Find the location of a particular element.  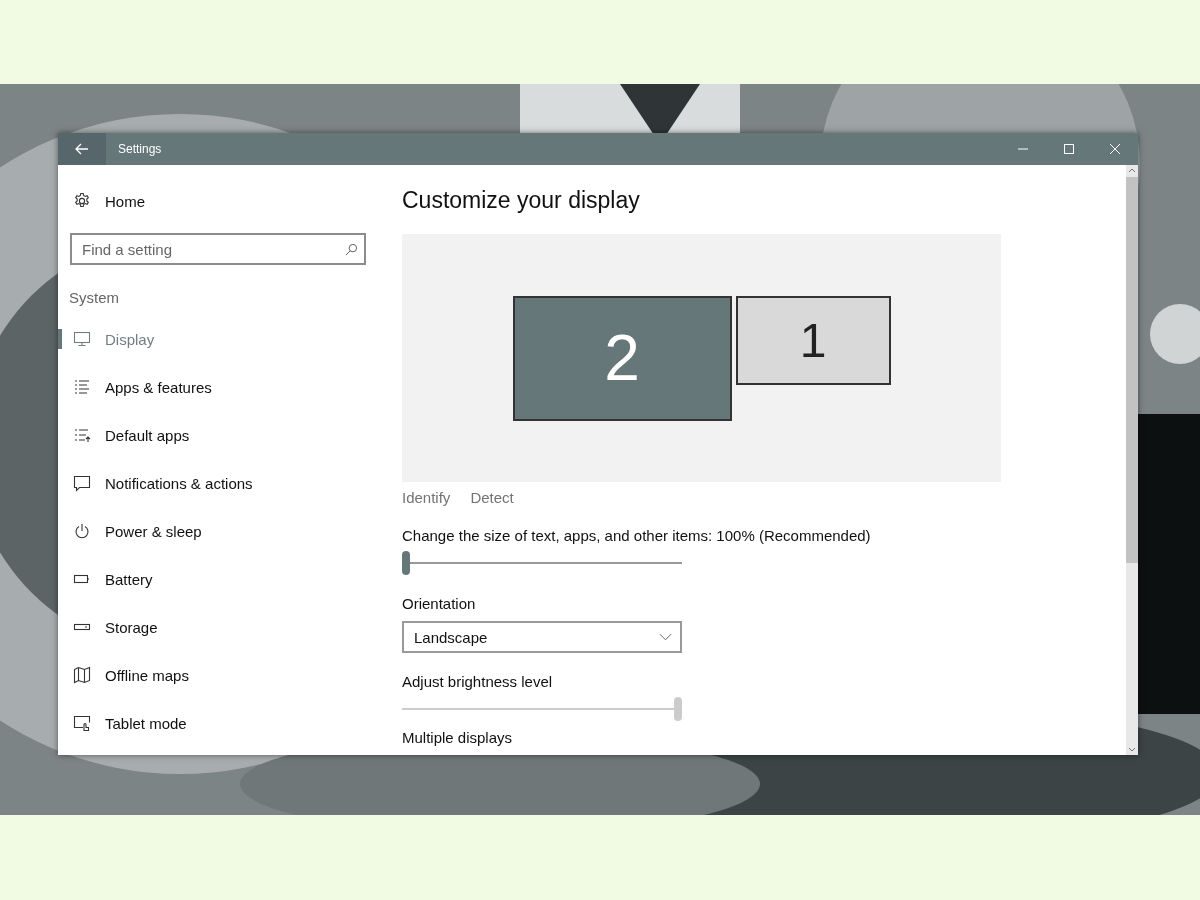

scrollbar is located at coordinates (1132, 460).